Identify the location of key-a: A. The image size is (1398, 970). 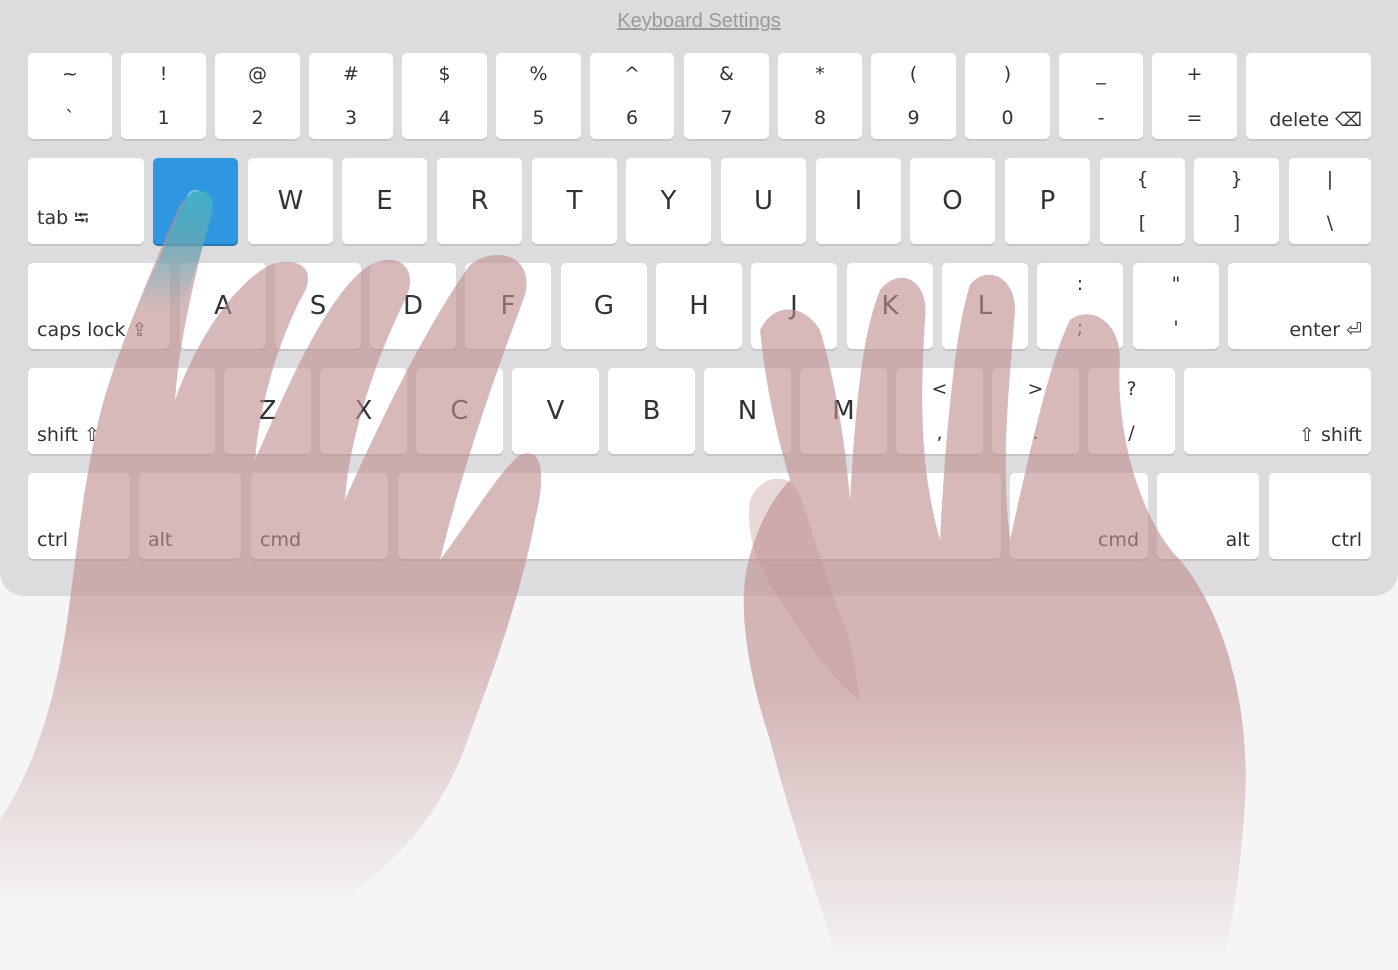
(223, 306).